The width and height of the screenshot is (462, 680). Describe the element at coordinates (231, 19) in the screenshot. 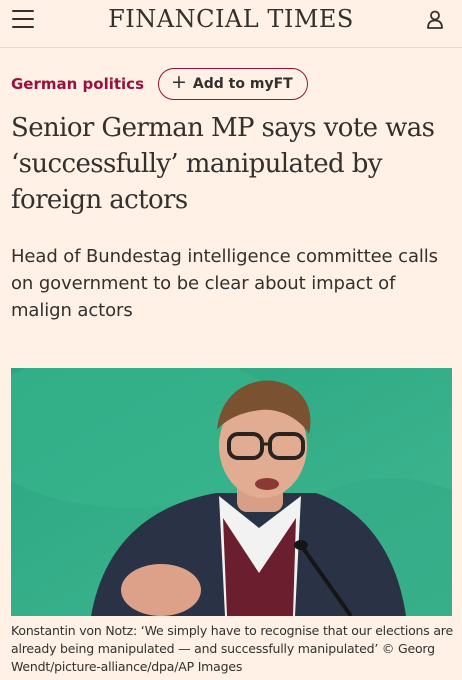

I see `masthead-logo: FINANCIAL TIMES` at that location.